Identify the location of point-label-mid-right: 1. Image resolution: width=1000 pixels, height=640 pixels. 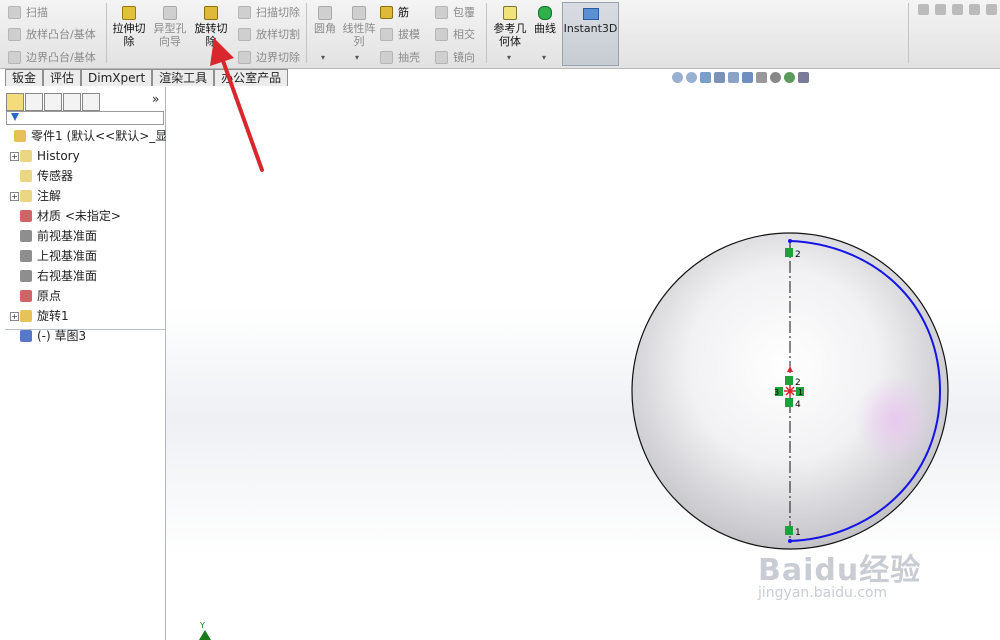
(800, 392).